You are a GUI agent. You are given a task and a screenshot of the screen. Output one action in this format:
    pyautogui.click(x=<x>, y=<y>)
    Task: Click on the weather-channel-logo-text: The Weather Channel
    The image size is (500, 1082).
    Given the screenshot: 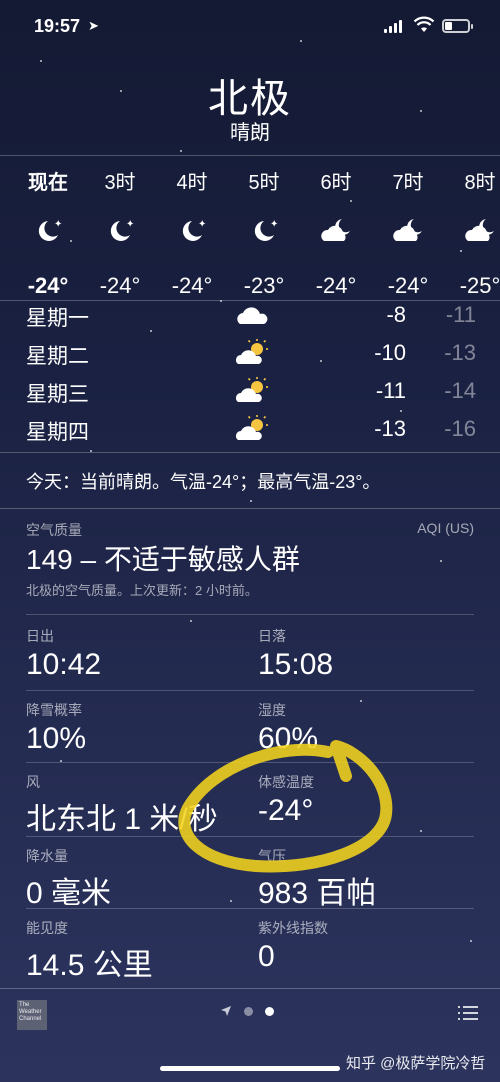 What is the action you would take?
    pyautogui.click(x=30, y=1012)
    